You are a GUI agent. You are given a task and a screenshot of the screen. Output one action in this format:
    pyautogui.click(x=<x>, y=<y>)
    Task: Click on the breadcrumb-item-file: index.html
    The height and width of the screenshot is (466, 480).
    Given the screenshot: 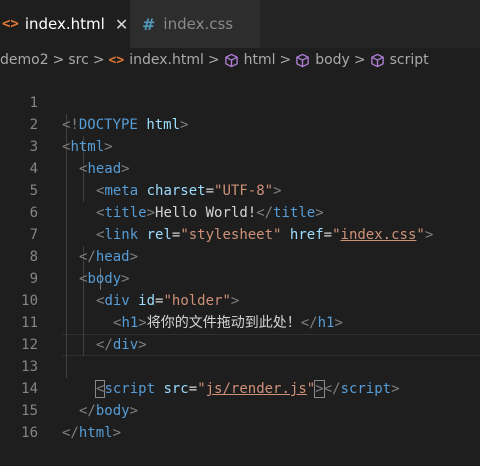 What is the action you would take?
    pyautogui.click(x=166, y=60)
    